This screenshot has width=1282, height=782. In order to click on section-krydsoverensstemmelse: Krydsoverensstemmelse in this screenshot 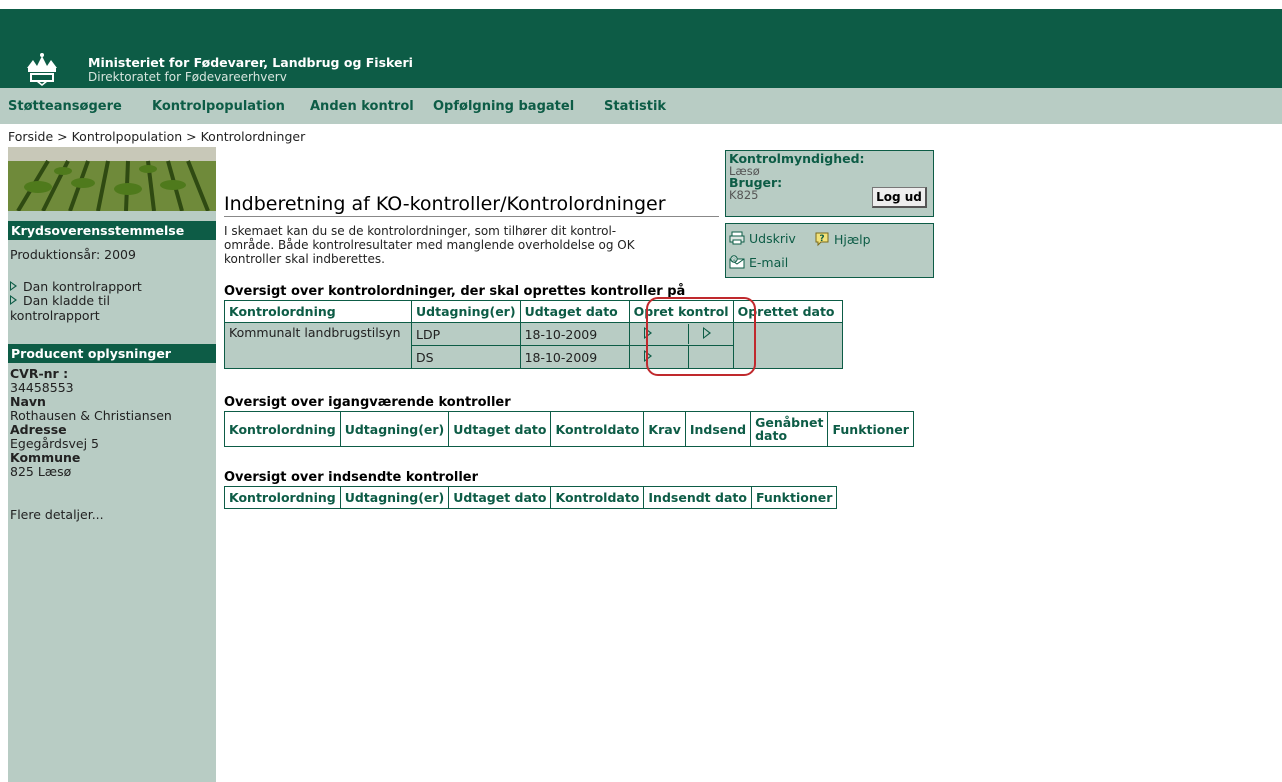, I will do `click(112, 230)`.